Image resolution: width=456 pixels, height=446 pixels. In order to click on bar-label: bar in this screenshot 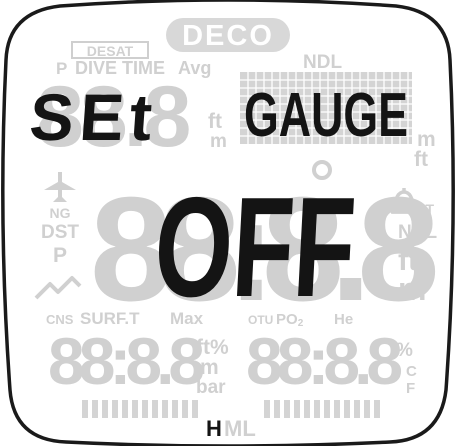, I will do `click(211, 387)`.